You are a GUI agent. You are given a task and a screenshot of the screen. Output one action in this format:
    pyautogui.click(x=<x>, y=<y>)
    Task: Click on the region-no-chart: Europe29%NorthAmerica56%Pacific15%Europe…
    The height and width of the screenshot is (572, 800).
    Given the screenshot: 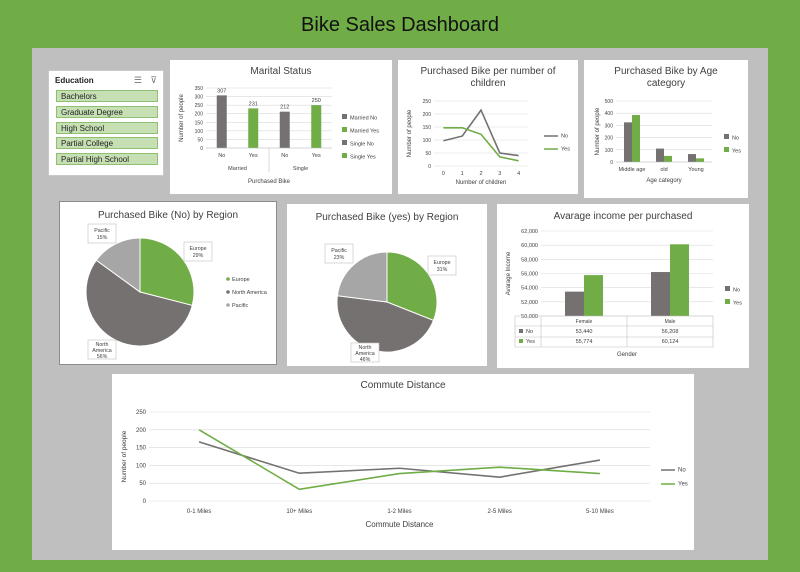 What is the action you would take?
    pyautogui.click(x=176, y=291)
    